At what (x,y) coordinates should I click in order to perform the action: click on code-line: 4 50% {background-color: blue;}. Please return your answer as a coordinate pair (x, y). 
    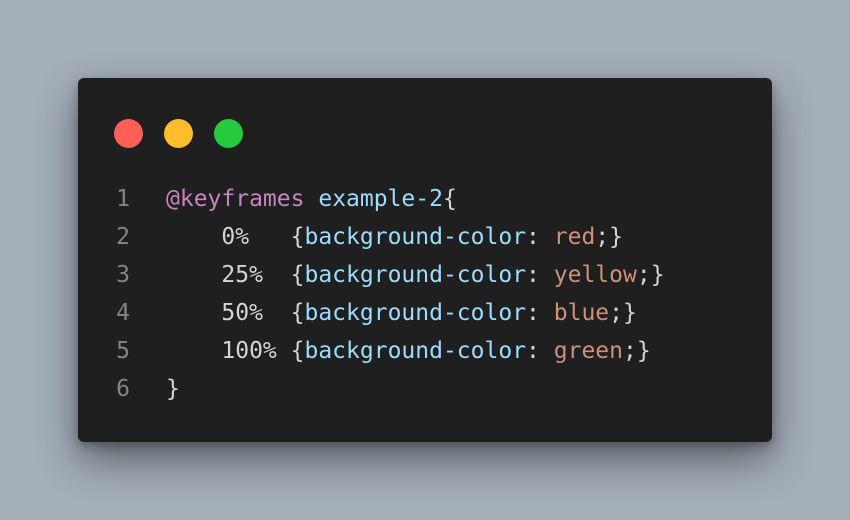
    Looking at the image, I should click on (371, 313).